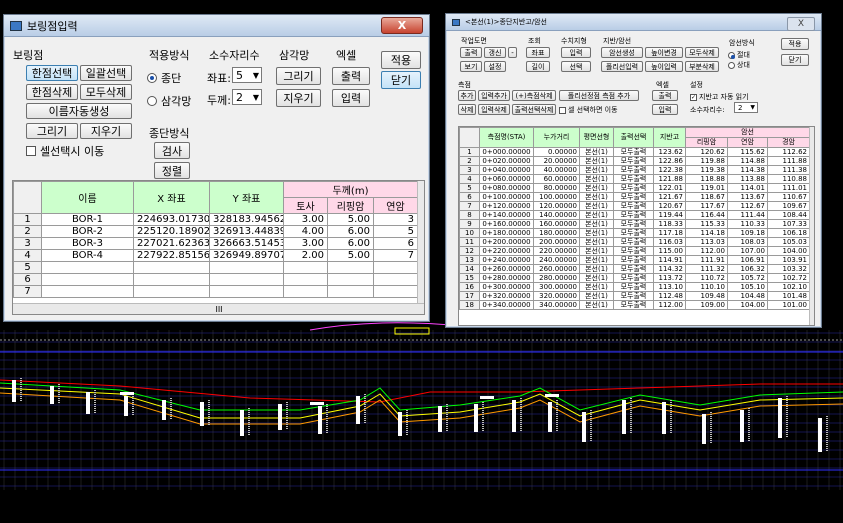 The height and width of the screenshot is (523, 843). What do you see at coordinates (747, 179) in the screenshot?
I see `cell-soft: 113.88` at bounding box center [747, 179].